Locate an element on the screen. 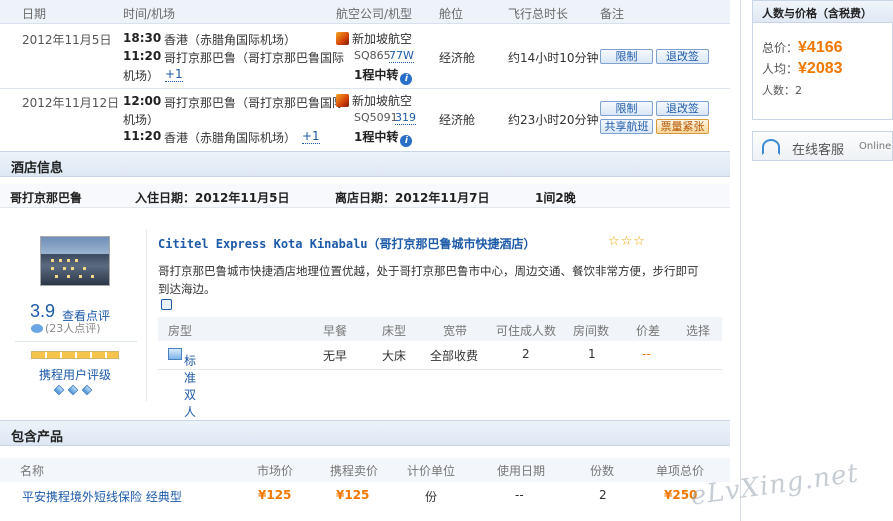  products-section-header: 包含产品 is located at coordinates (365, 433).